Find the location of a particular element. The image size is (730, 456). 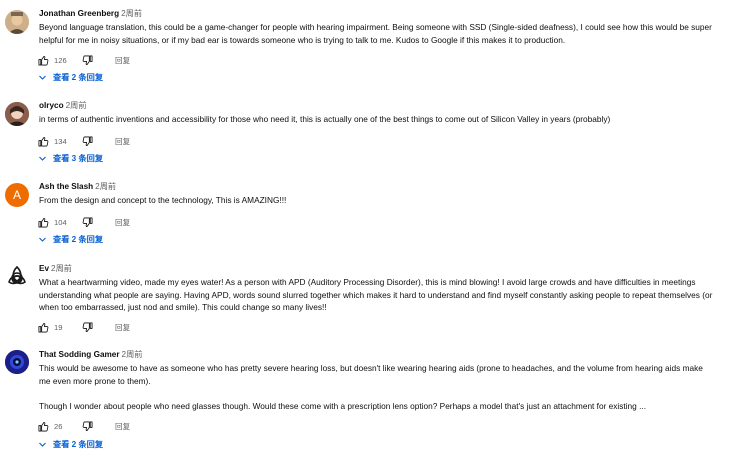

comment-toolbar: 126 回复 is located at coordinates (84, 60).